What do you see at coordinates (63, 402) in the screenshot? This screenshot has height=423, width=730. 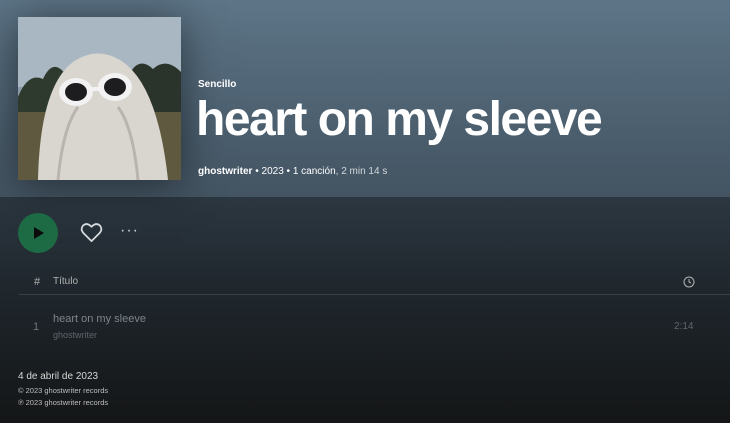 I see `phonographic-copyright-line: ℗ 2023 ghostwriter records` at bounding box center [63, 402].